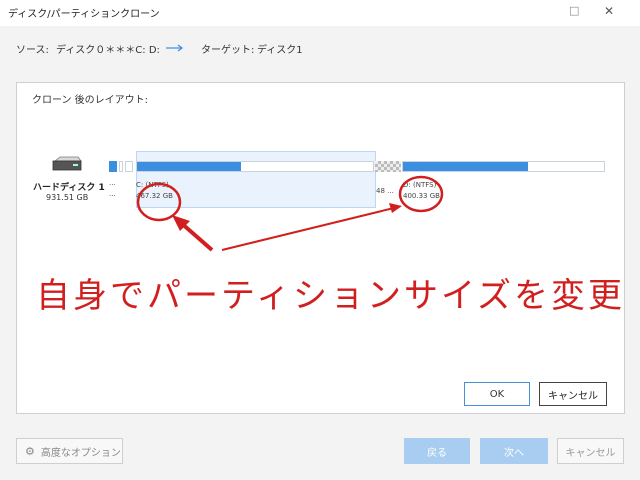 The image size is (640, 480). I want to click on clone-path-bar: ソース: ディスク０＊＊＊C: D: ターゲット: ディスク1, so click(320, 48).